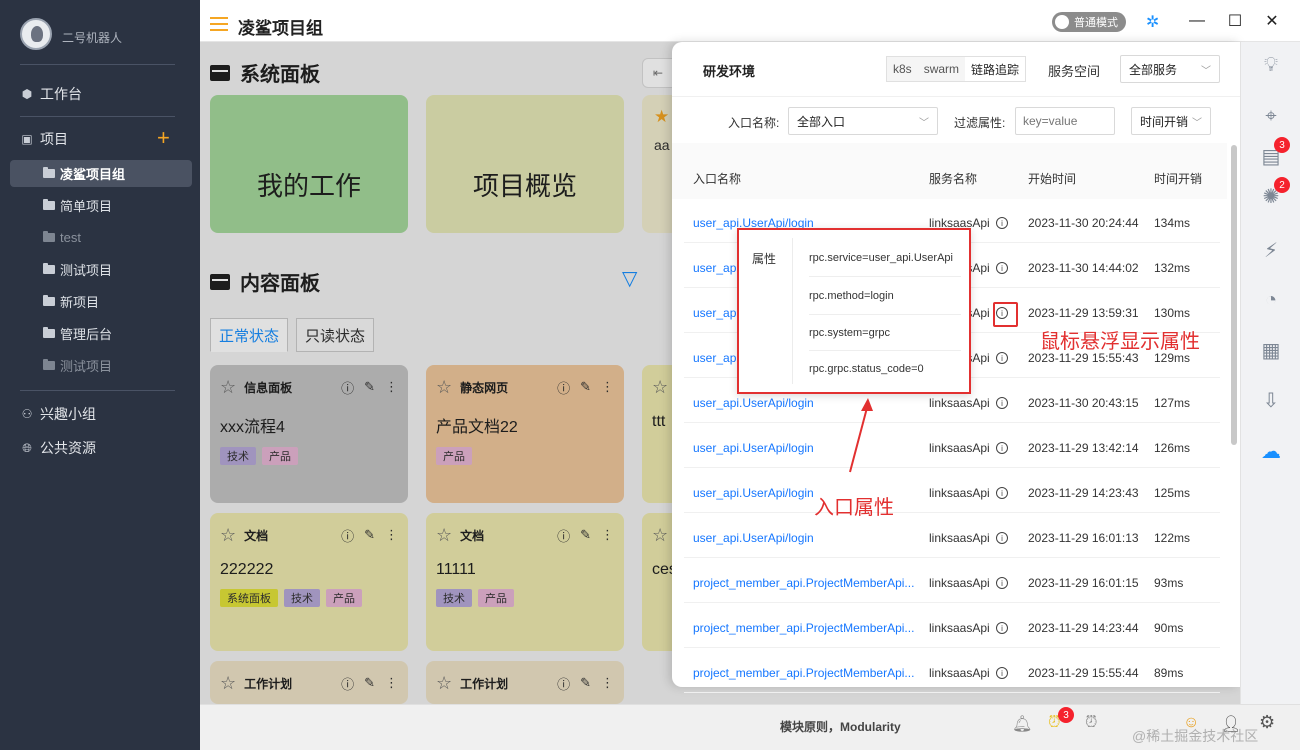  What do you see at coordinates (1083, 403) in the screenshot?
I see `start-time: 2023-11-30 20:43:15` at bounding box center [1083, 403].